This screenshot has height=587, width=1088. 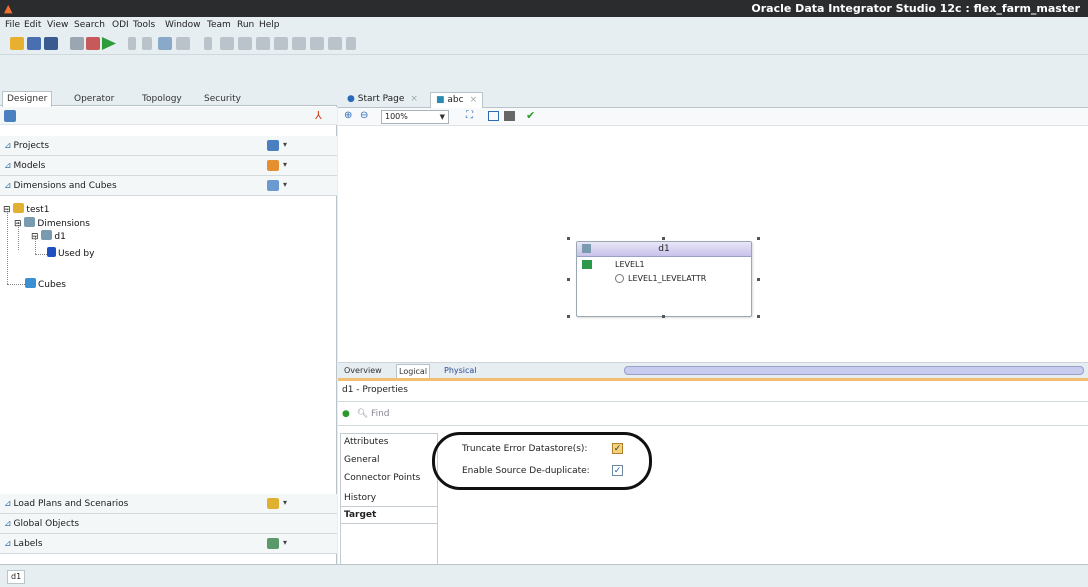 What do you see at coordinates (77, 43) in the screenshot?
I see `undo-icon` at bounding box center [77, 43].